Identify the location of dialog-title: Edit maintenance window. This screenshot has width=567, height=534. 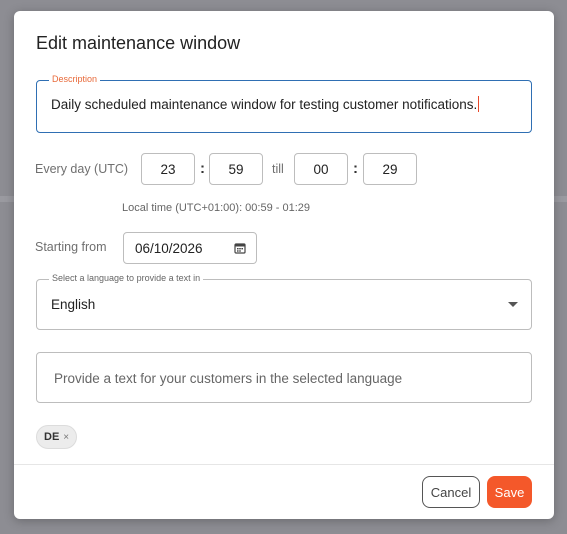
(138, 43).